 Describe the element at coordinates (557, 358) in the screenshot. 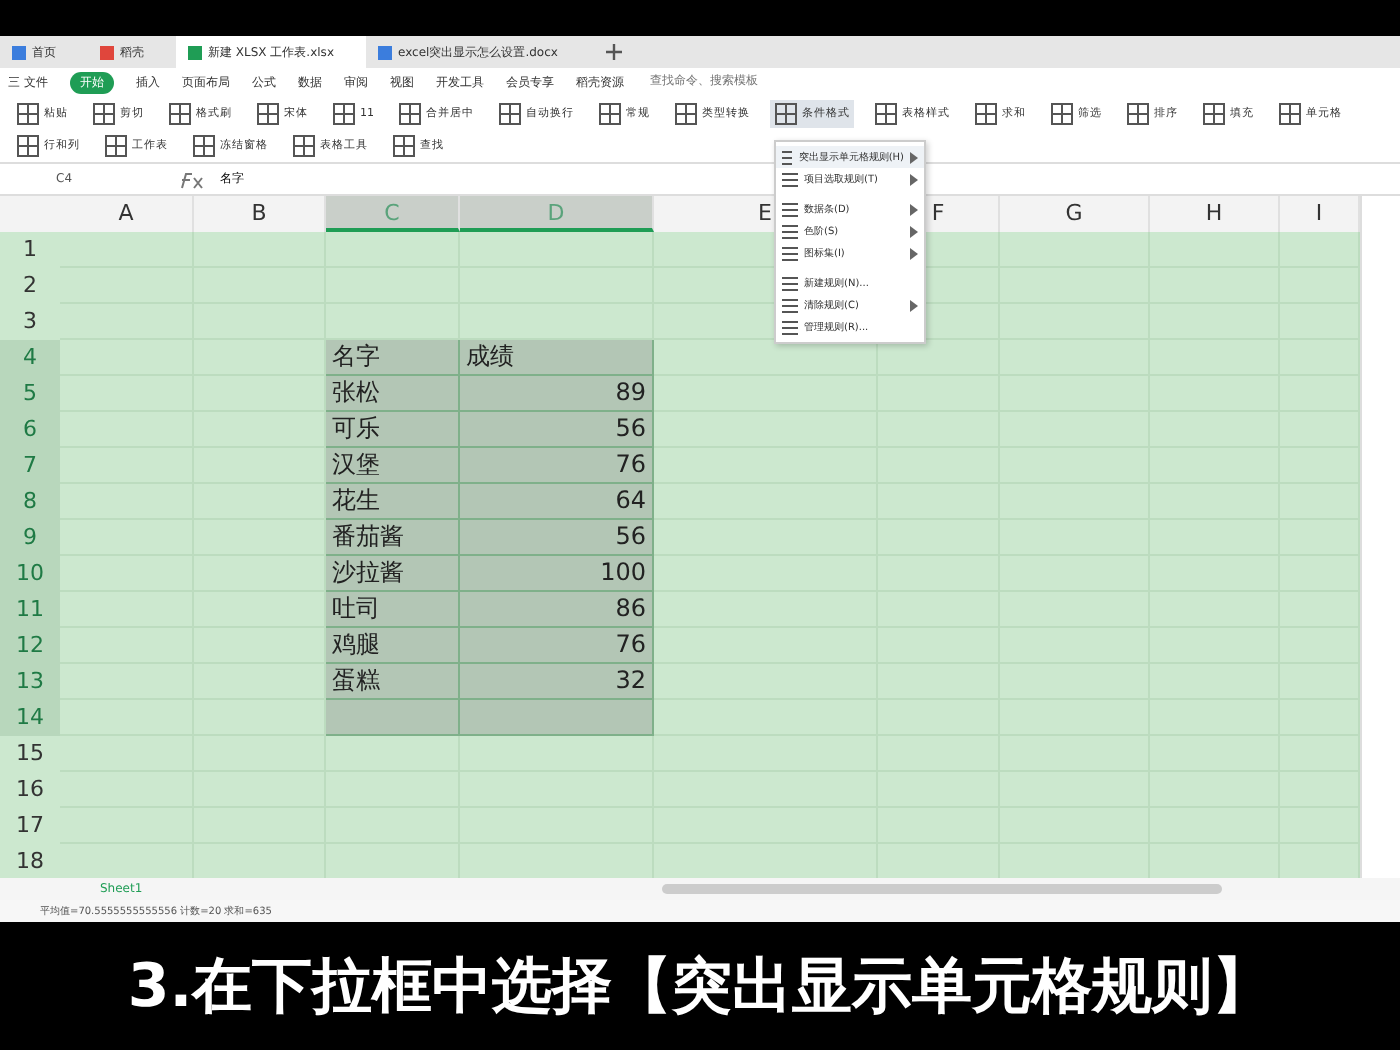

I see `table-cell: 成绩` at that location.